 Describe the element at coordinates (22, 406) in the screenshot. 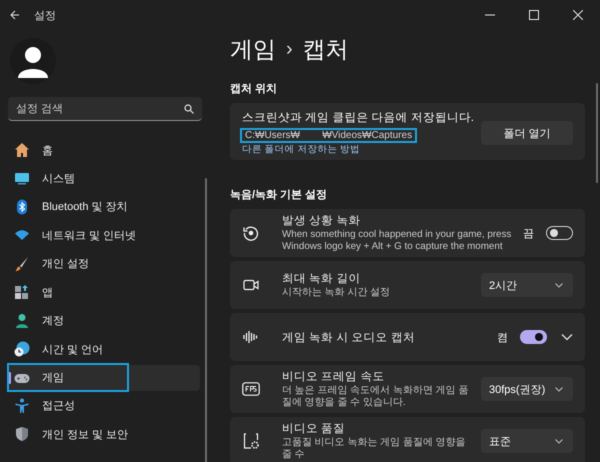

I see `accessibility-icon` at that location.